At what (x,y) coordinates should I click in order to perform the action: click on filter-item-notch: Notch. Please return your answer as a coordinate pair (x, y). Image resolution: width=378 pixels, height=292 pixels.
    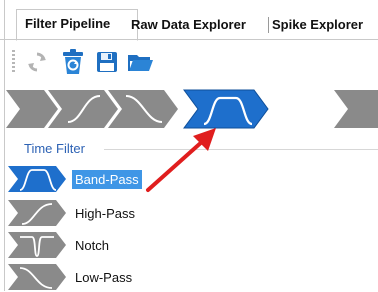
    Looking at the image, I should click on (86, 245).